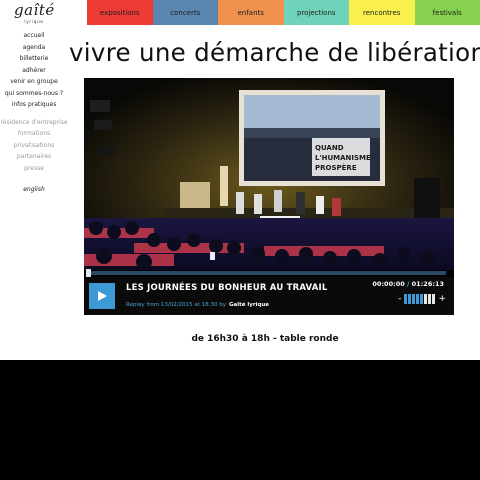  What do you see at coordinates (249, 305) in the screenshot?
I see `channel-name: Gaîté lyrique` at bounding box center [249, 305].